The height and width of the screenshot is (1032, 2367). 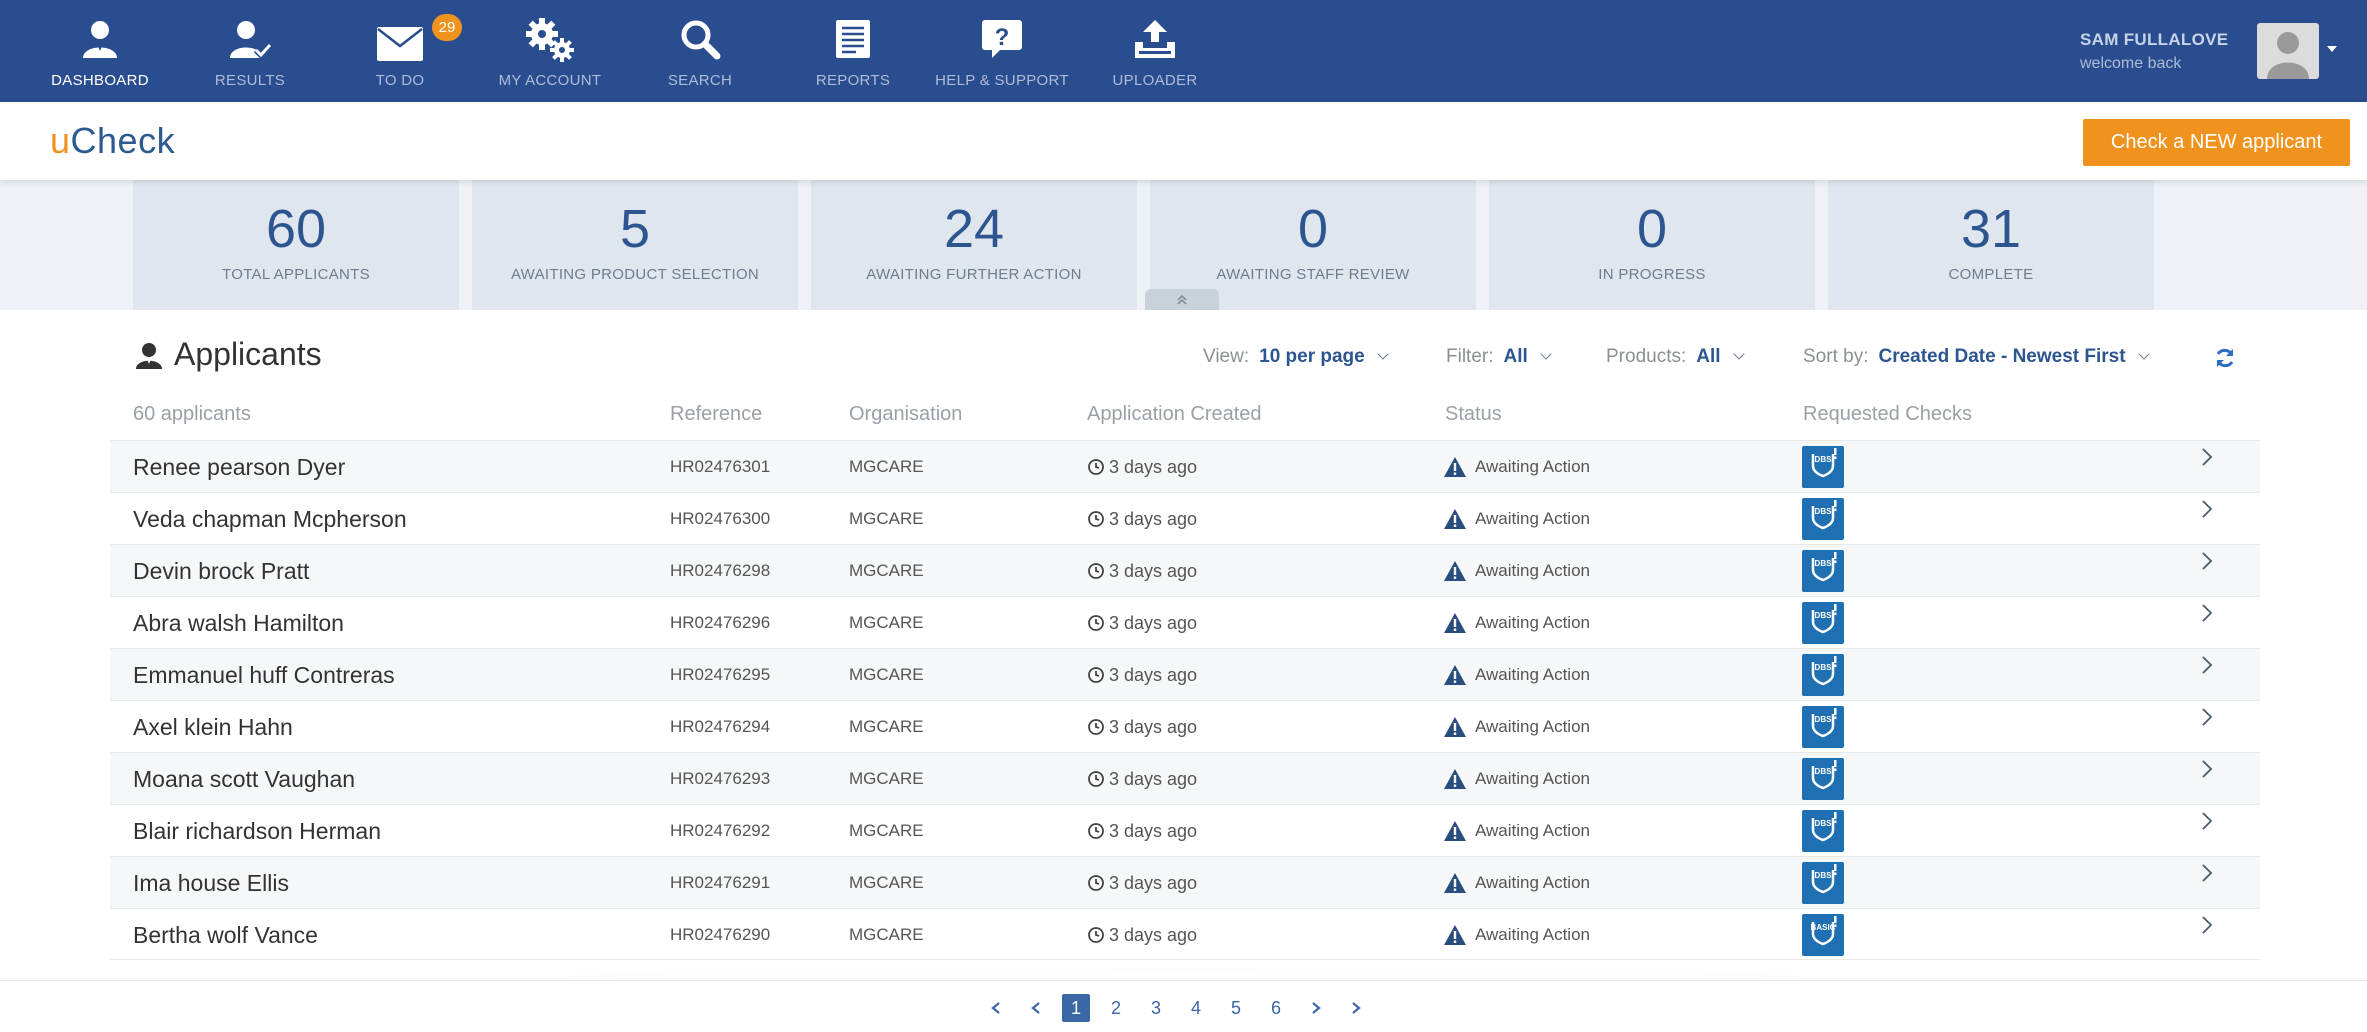 I want to click on nav-todo: 29 TO DO, so click(x=406, y=51).